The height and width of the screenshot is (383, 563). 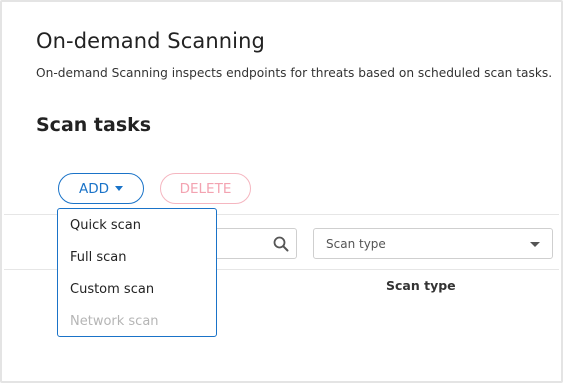 What do you see at coordinates (421, 285) in the screenshot?
I see `column-header-scan-type: Scan type` at bounding box center [421, 285].